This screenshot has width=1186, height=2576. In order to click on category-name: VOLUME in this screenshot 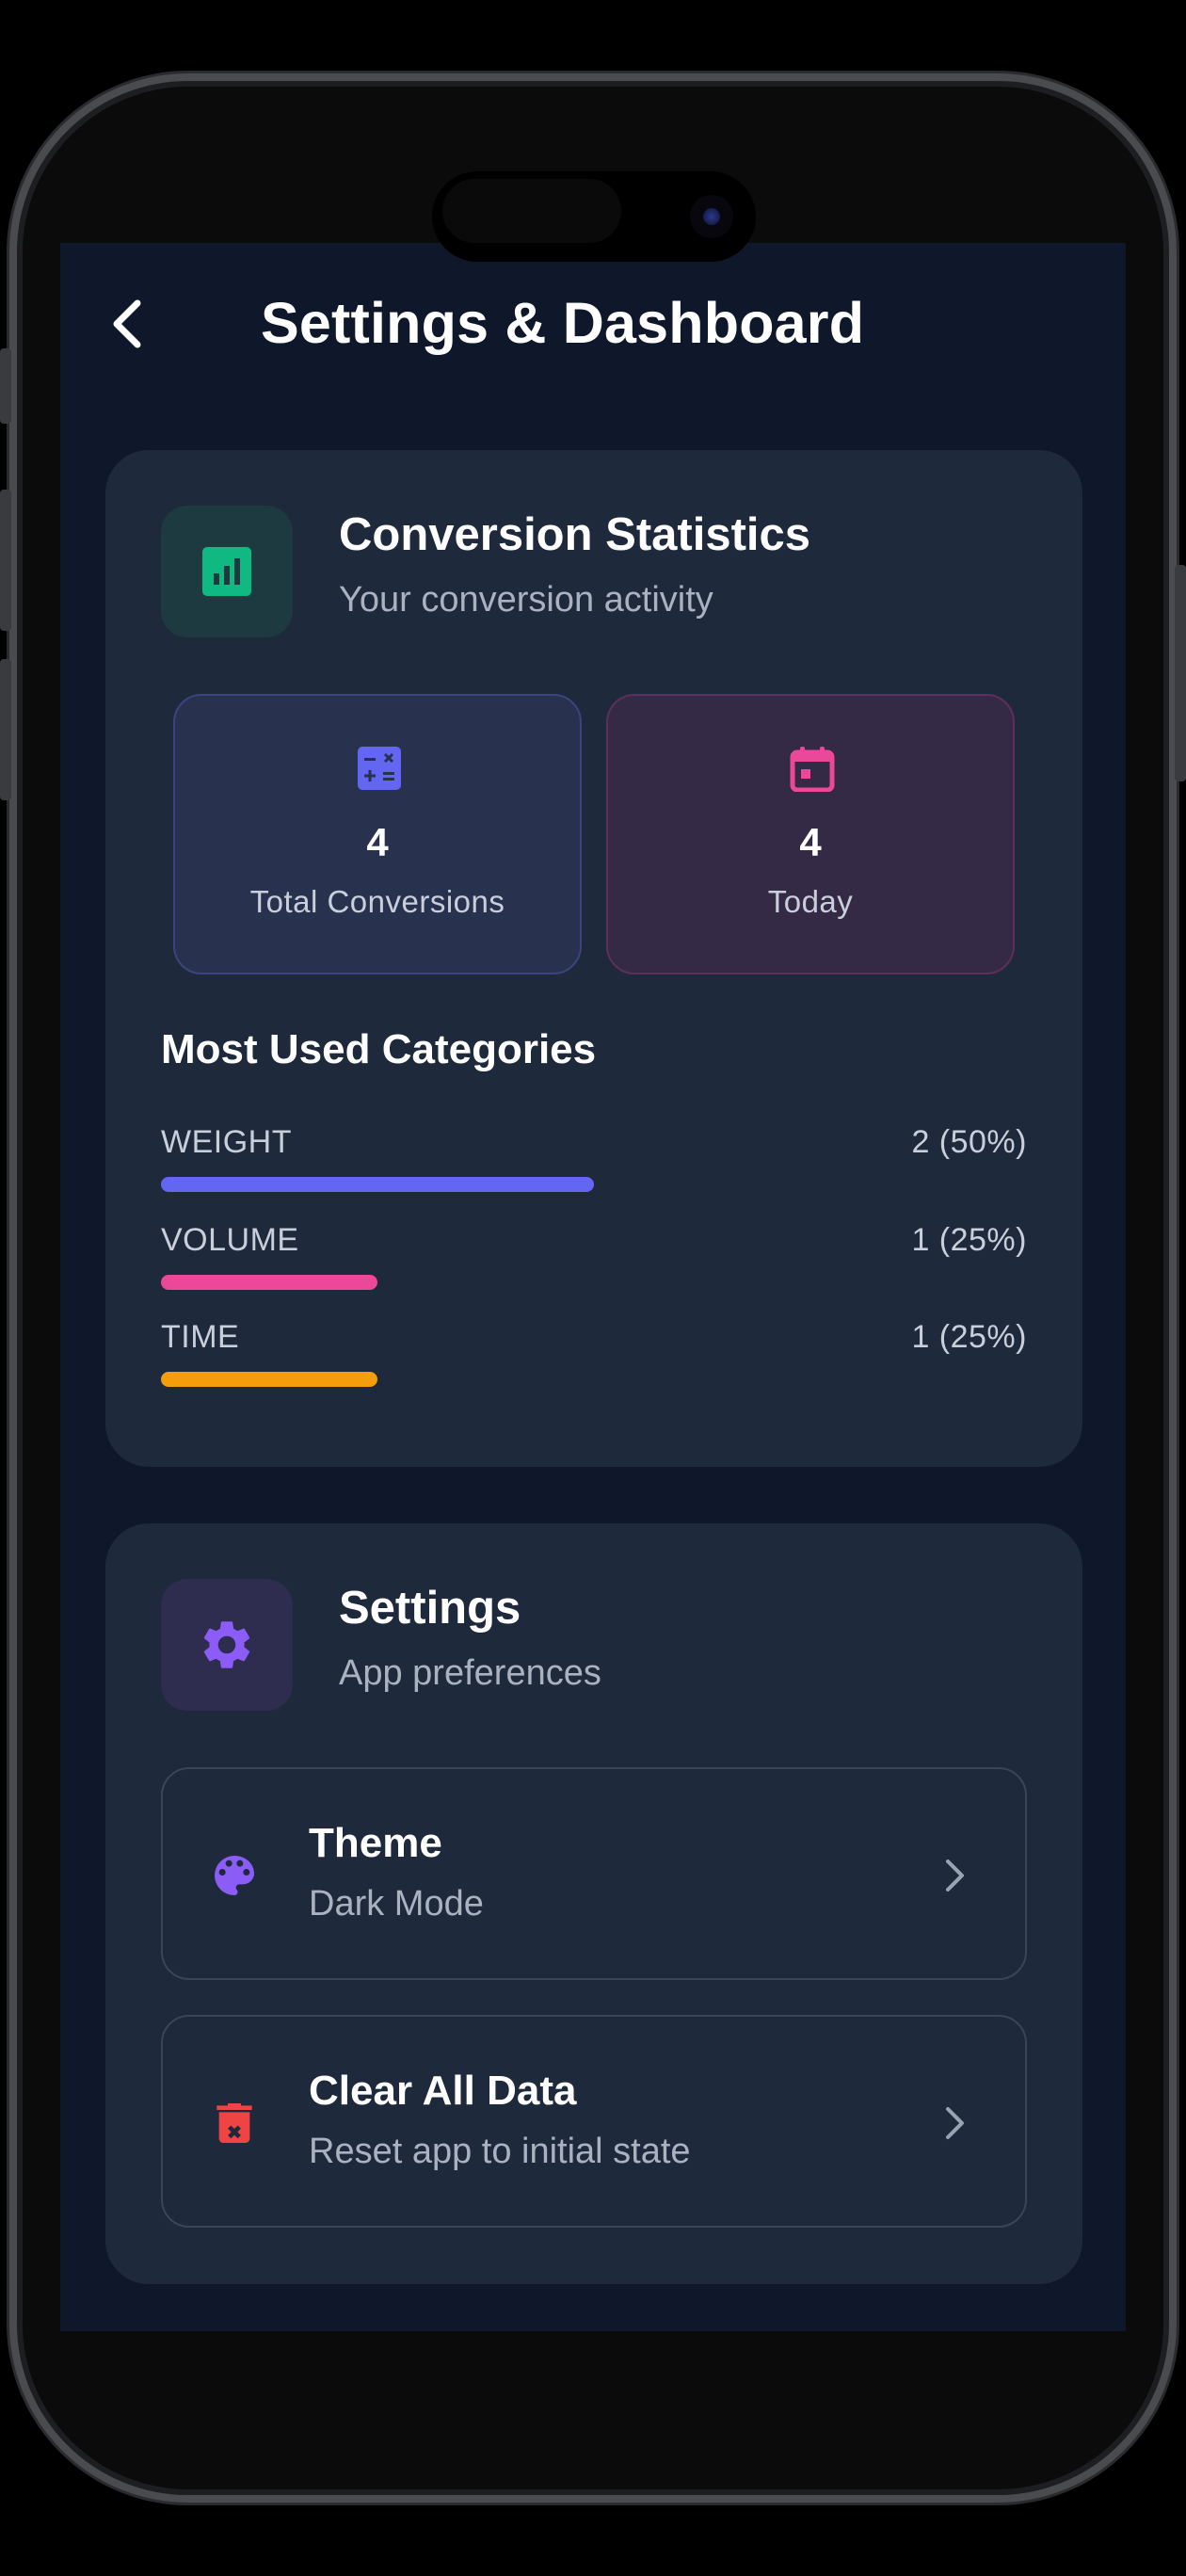, I will do `click(230, 1240)`.